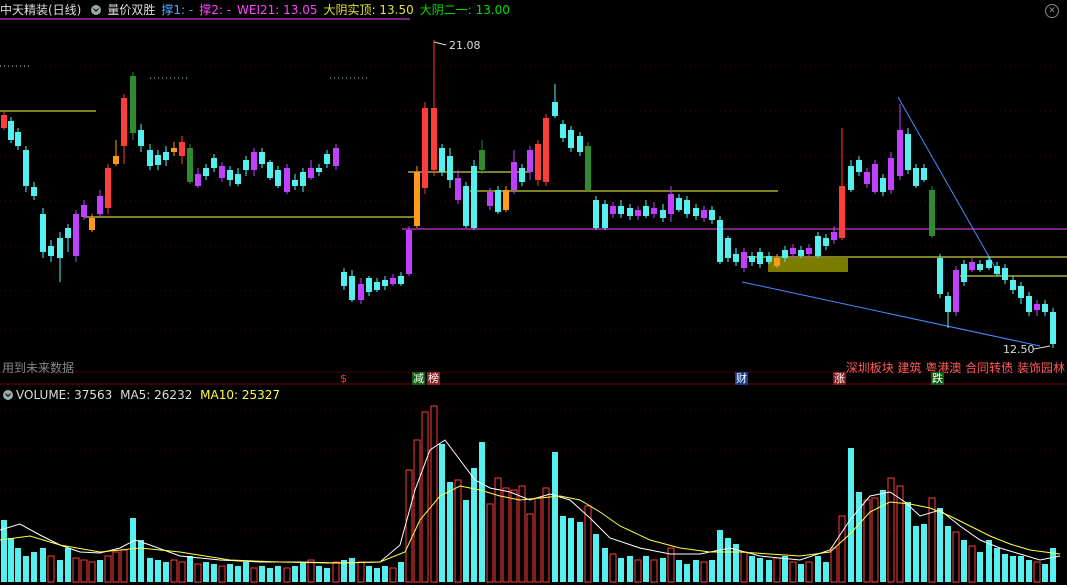  What do you see at coordinates (343, 378) in the screenshot?
I see `event-marker-dollar: $` at bounding box center [343, 378].